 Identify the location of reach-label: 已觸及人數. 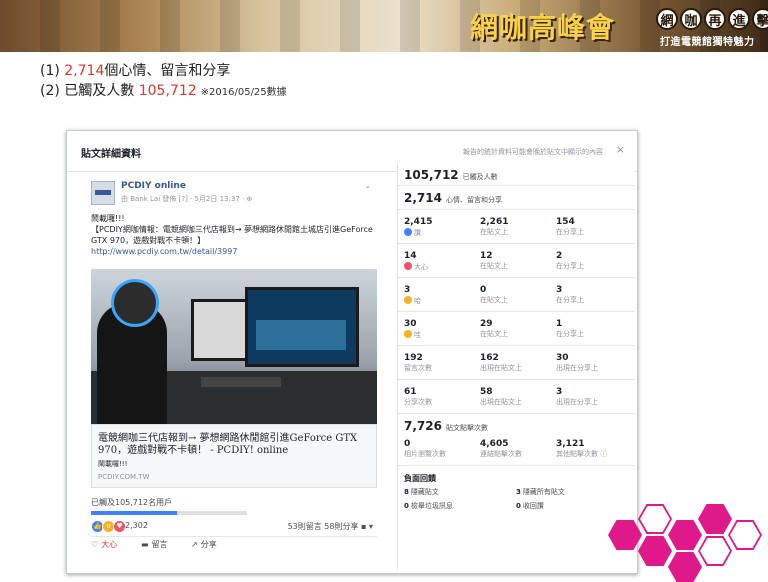
(480, 177).